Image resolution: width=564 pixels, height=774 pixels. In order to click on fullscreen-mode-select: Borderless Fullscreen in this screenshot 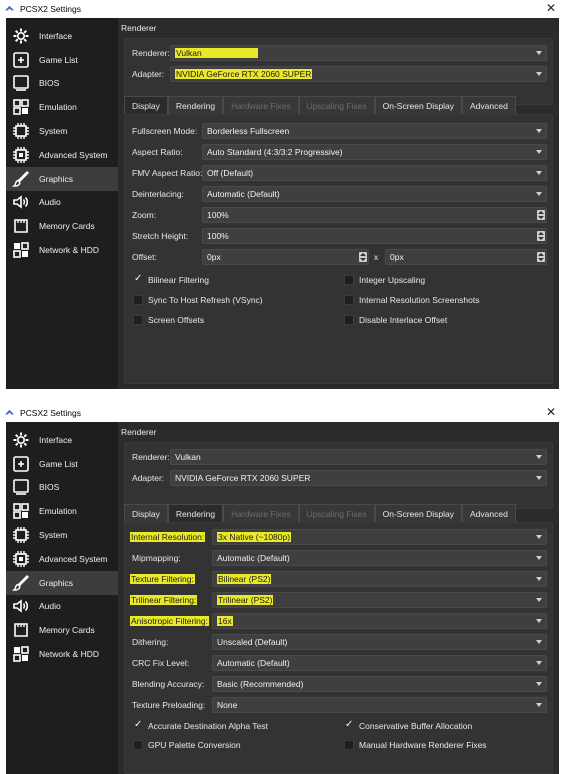, I will do `click(374, 131)`.